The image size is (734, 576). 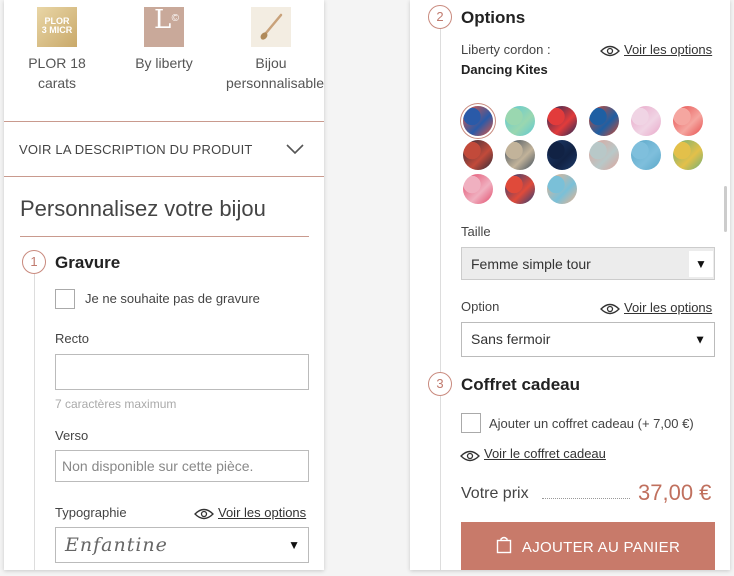 What do you see at coordinates (504, 547) in the screenshot?
I see `shopping-bag-icon` at bounding box center [504, 547].